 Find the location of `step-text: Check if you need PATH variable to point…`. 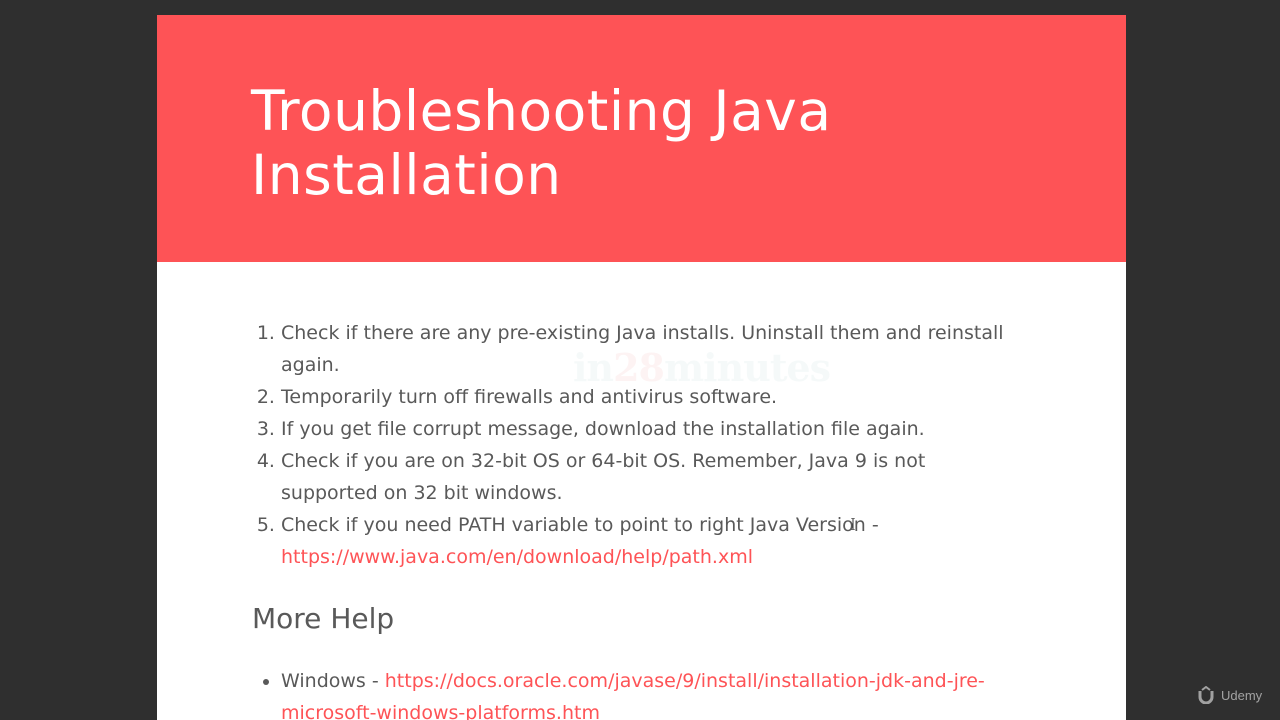

step-text: Check if you need PATH variable to point… is located at coordinates (580, 525).